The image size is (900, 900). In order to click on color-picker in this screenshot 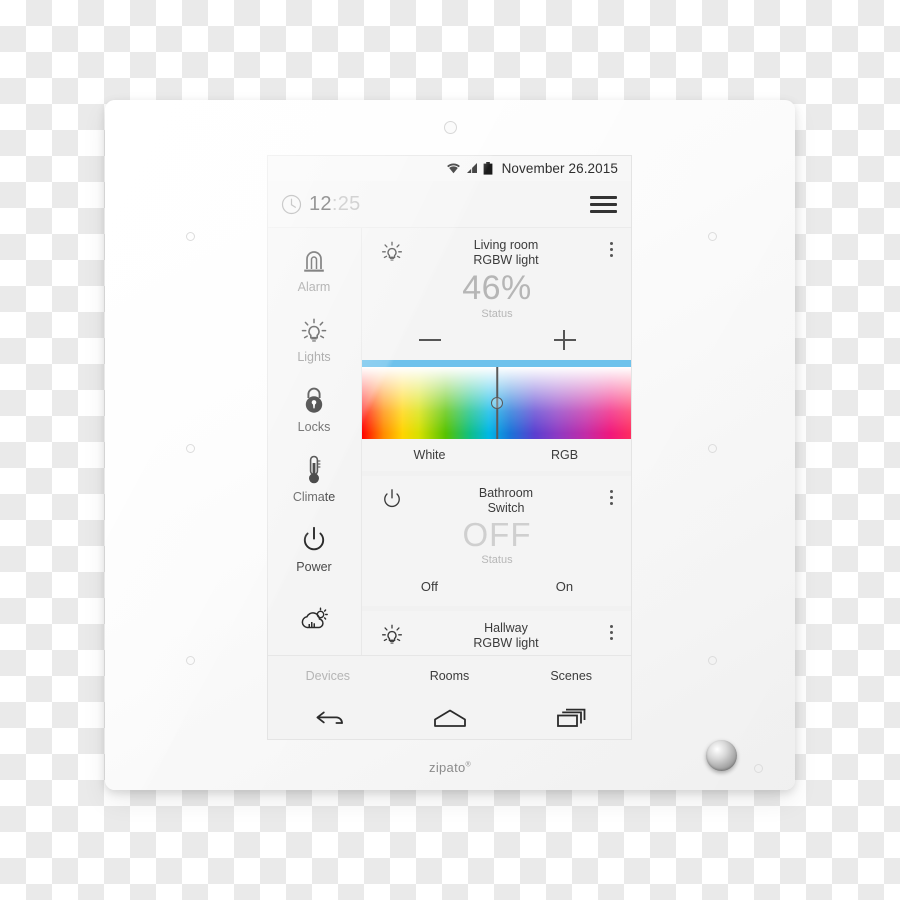, I will do `click(497, 402)`.